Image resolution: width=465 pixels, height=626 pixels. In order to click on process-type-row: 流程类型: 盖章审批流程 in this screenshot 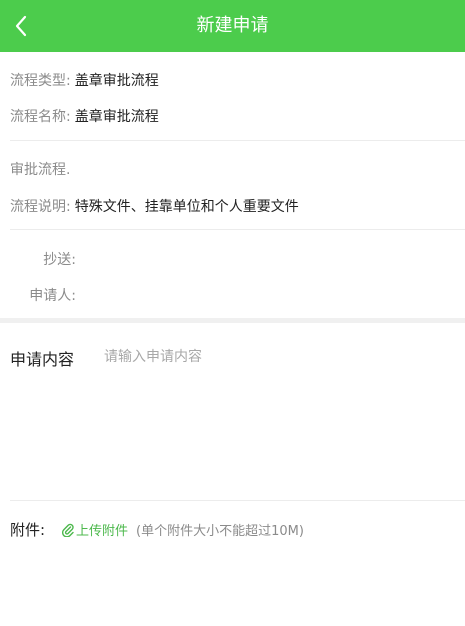, I will do `click(84, 80)`.